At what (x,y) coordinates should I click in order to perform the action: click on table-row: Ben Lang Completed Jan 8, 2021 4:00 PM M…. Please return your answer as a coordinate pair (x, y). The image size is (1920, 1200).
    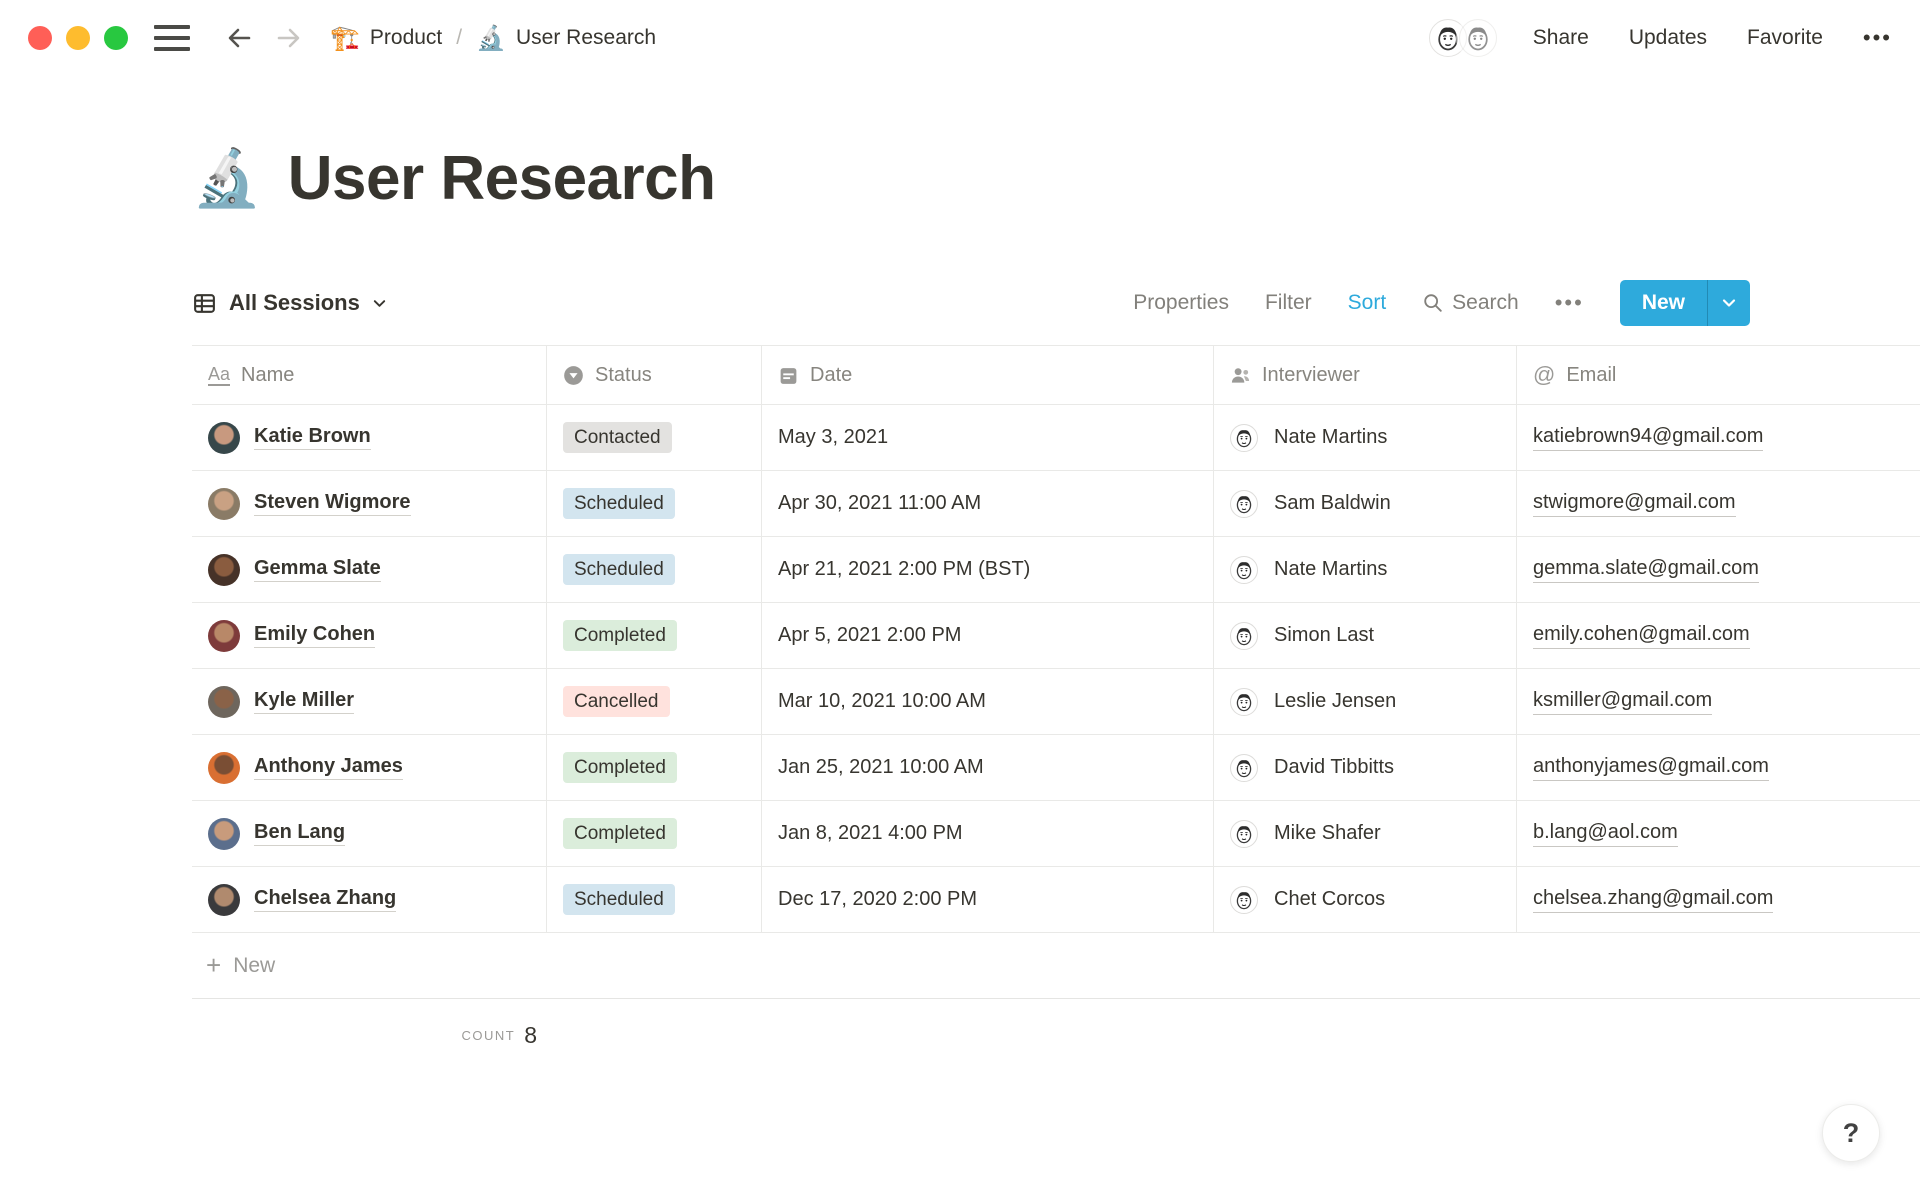
    Looking at the image, I should click on (1056, 834).